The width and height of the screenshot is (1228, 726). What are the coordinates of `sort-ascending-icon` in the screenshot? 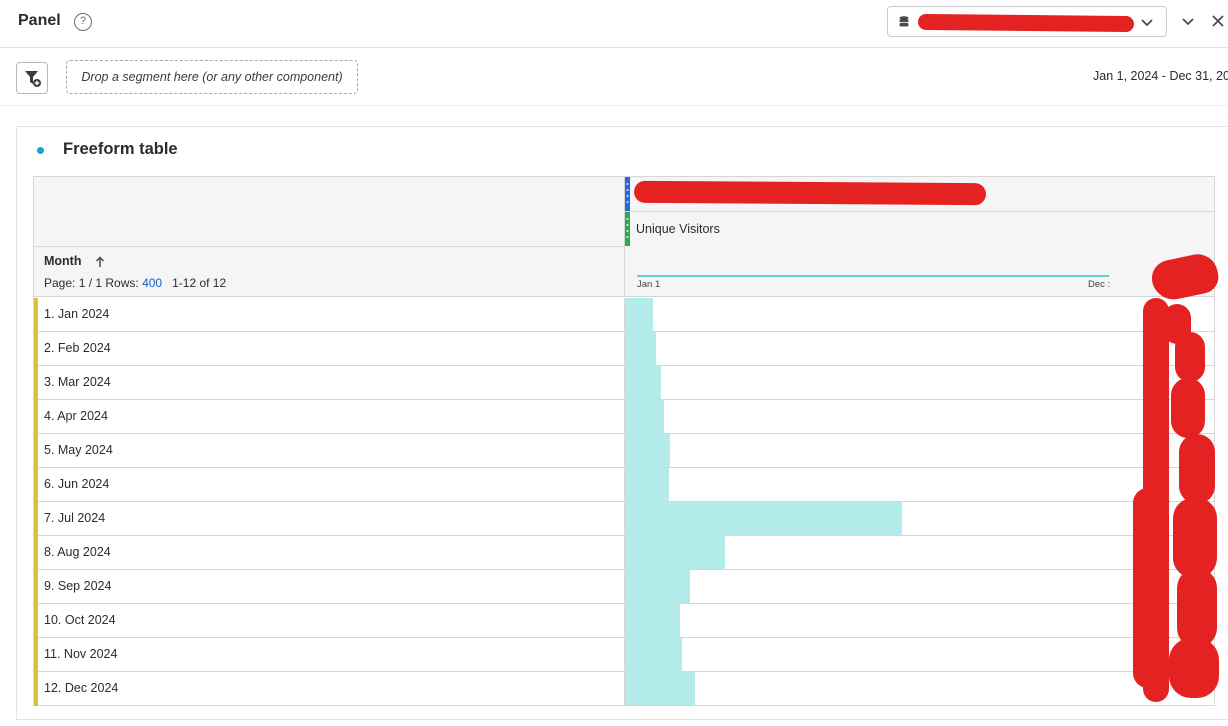 It's located at (100, 262).